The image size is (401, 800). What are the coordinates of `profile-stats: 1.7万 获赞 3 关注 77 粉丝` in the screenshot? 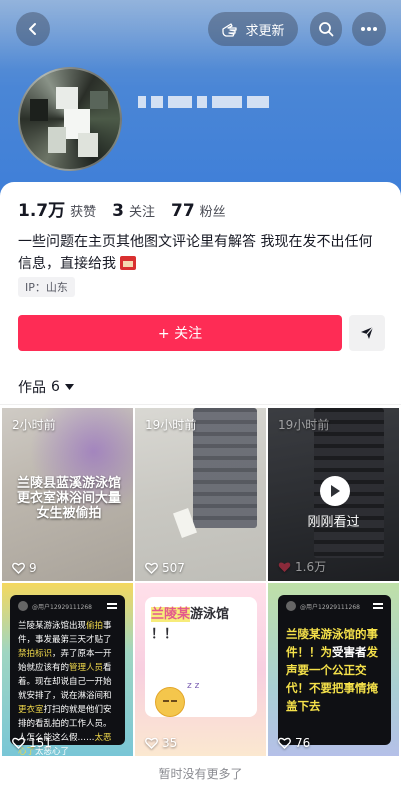 It's located at (122, 208).